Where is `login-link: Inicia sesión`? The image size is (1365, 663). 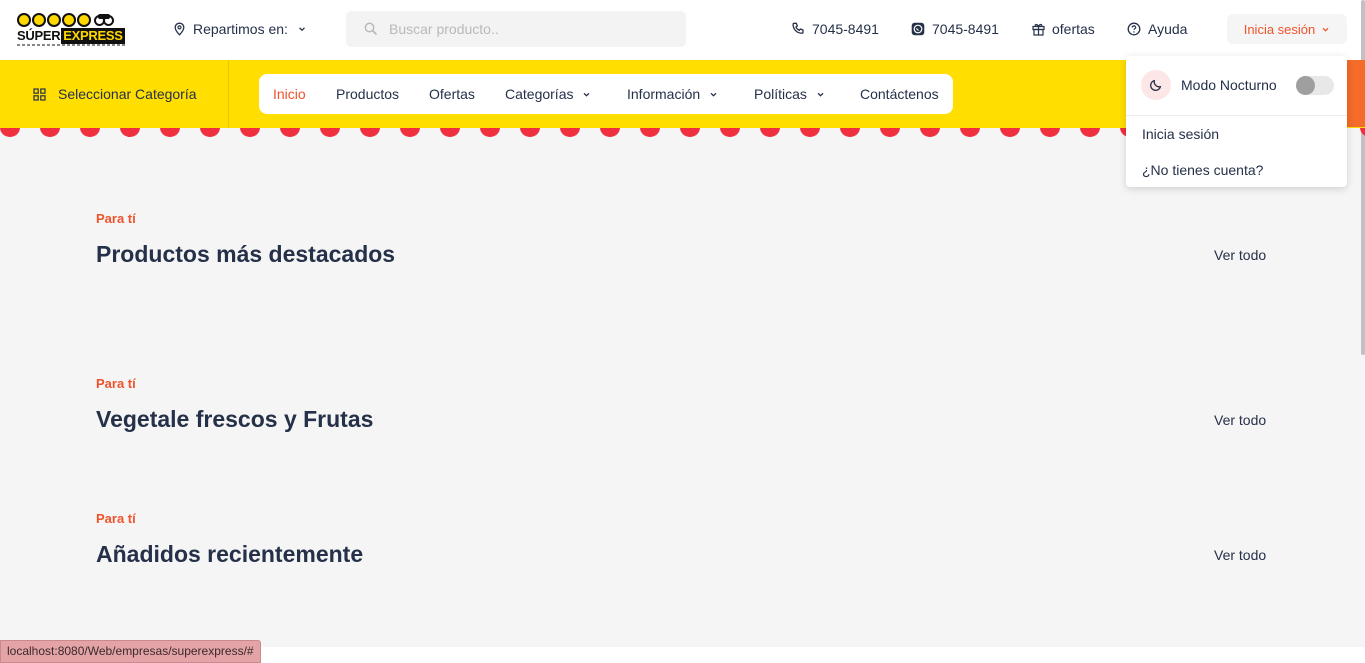 login-link: Inicia sesión is located at coordinates (1180, 134).